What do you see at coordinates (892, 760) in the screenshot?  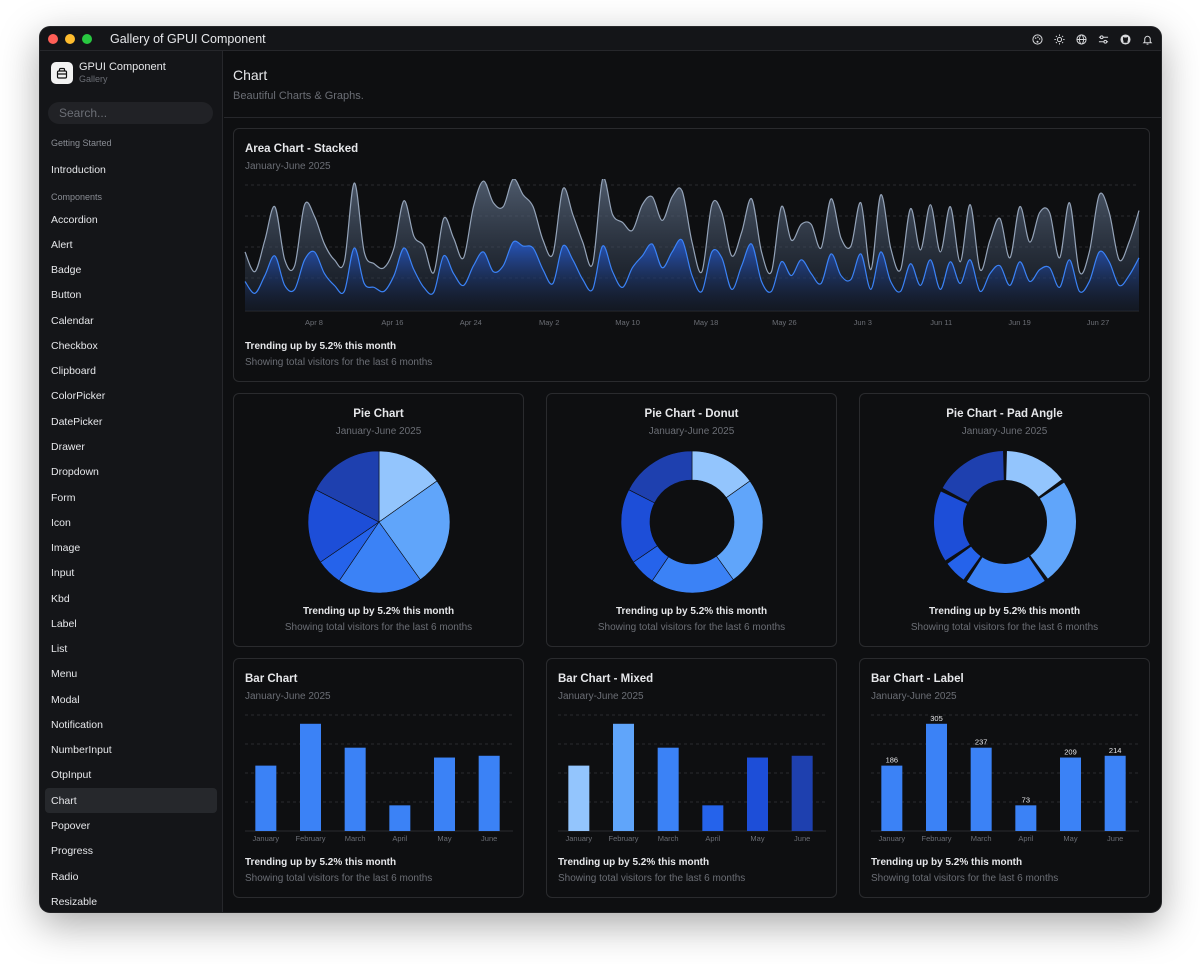 I see `data-label: 186` at bounding box center [892, 760].